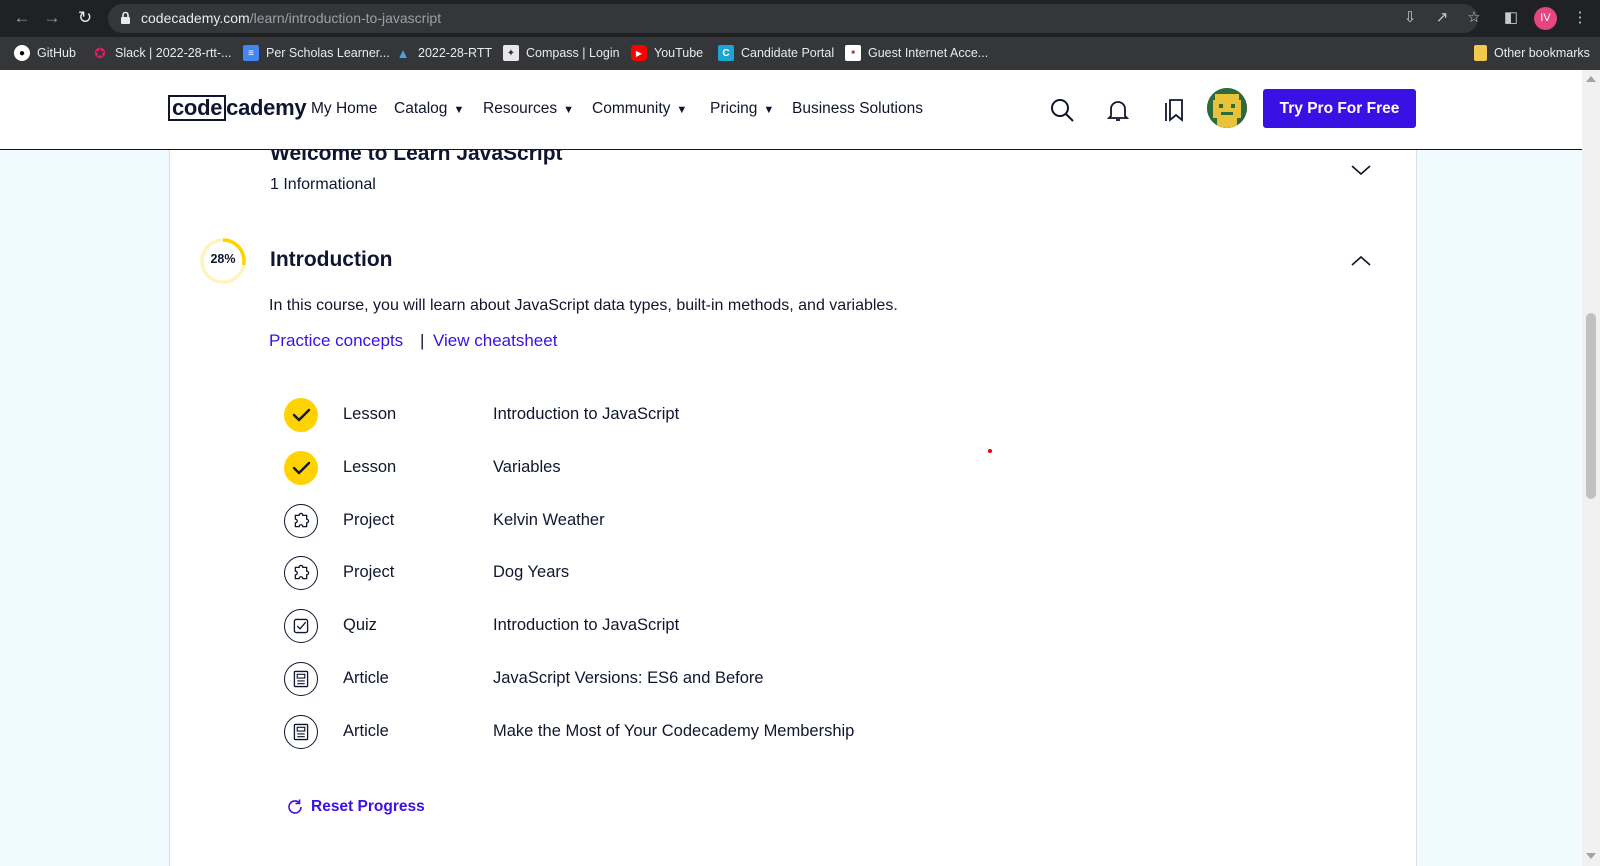 This screenshot has height=866, width=1600. I want to click on nav-pricing: Pricing ▼, so click(742, 109).